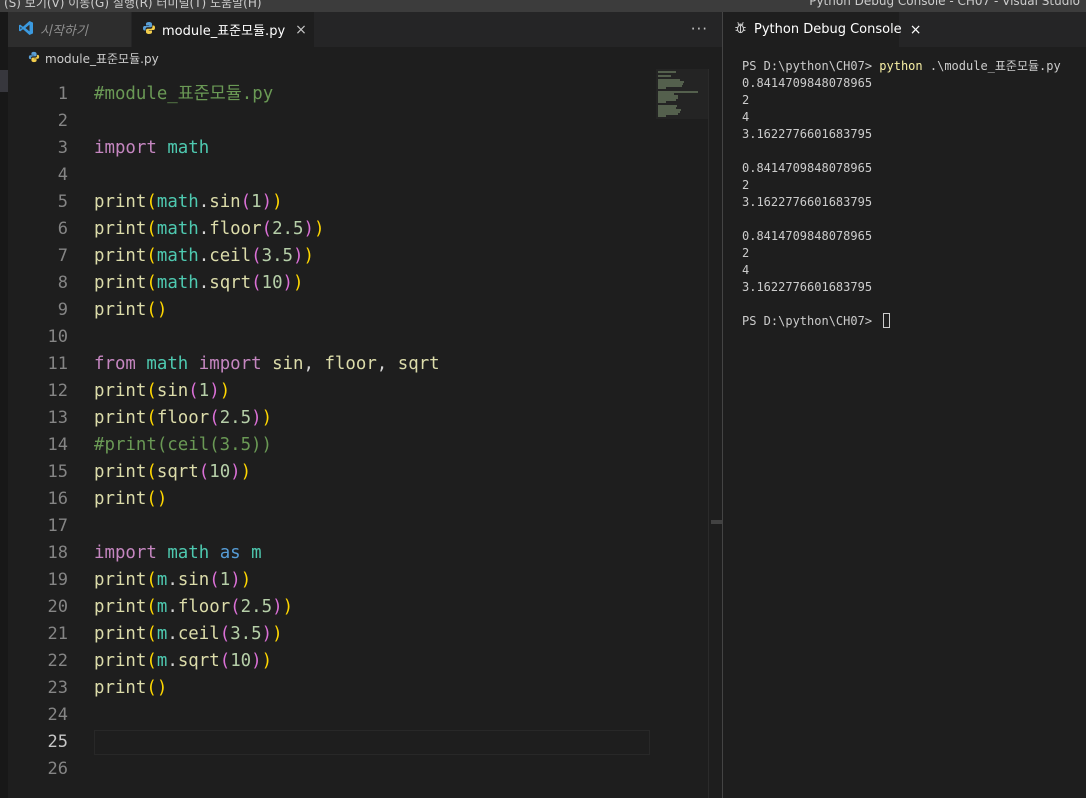 The width and height of the screenshot is (1086, 798). Describe the element at coordinates (230, 256) in the screenshot. I see `code-token: ceil` at that location.